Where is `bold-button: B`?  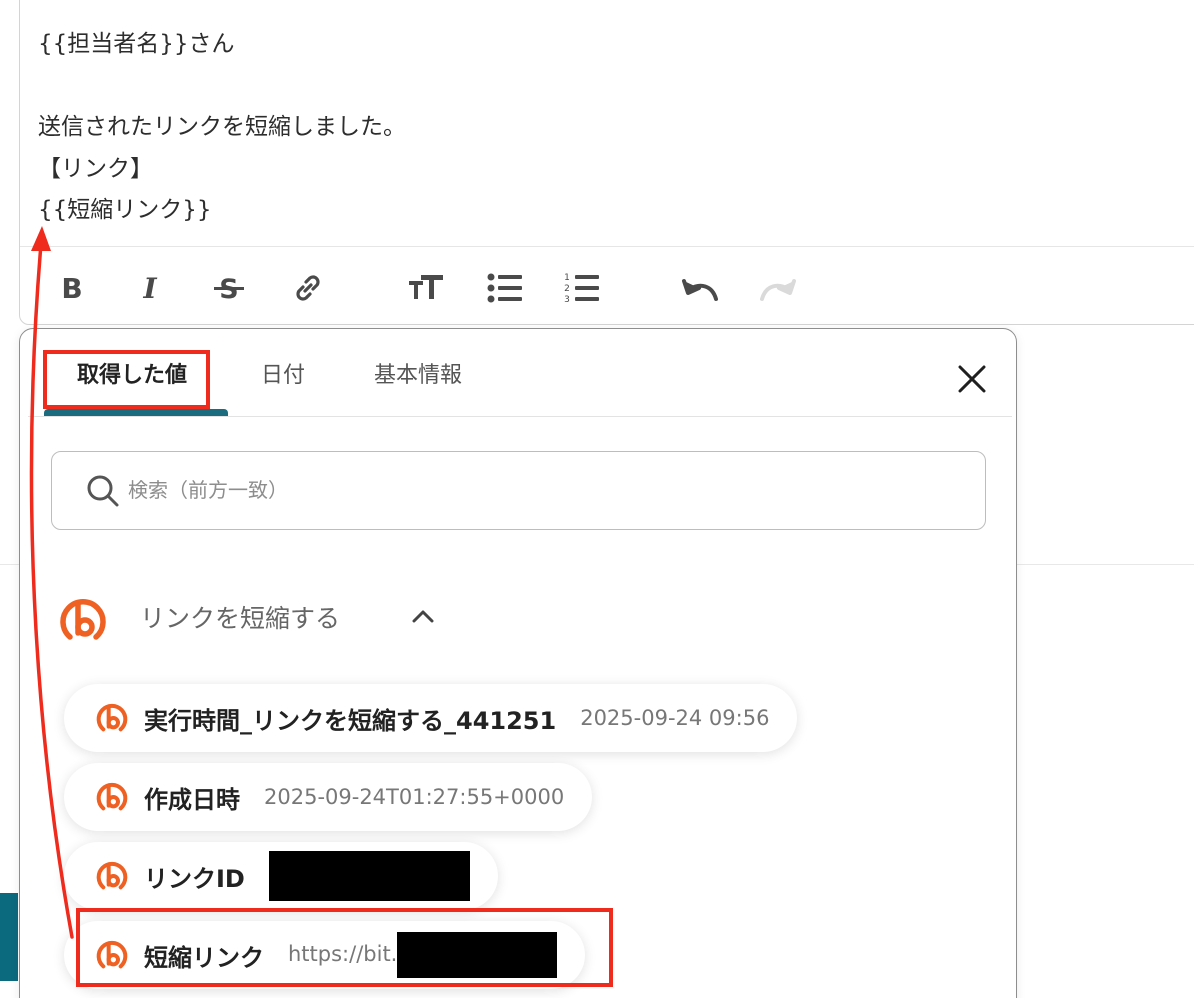 bold-button: B is located at coordinates (72, 288).